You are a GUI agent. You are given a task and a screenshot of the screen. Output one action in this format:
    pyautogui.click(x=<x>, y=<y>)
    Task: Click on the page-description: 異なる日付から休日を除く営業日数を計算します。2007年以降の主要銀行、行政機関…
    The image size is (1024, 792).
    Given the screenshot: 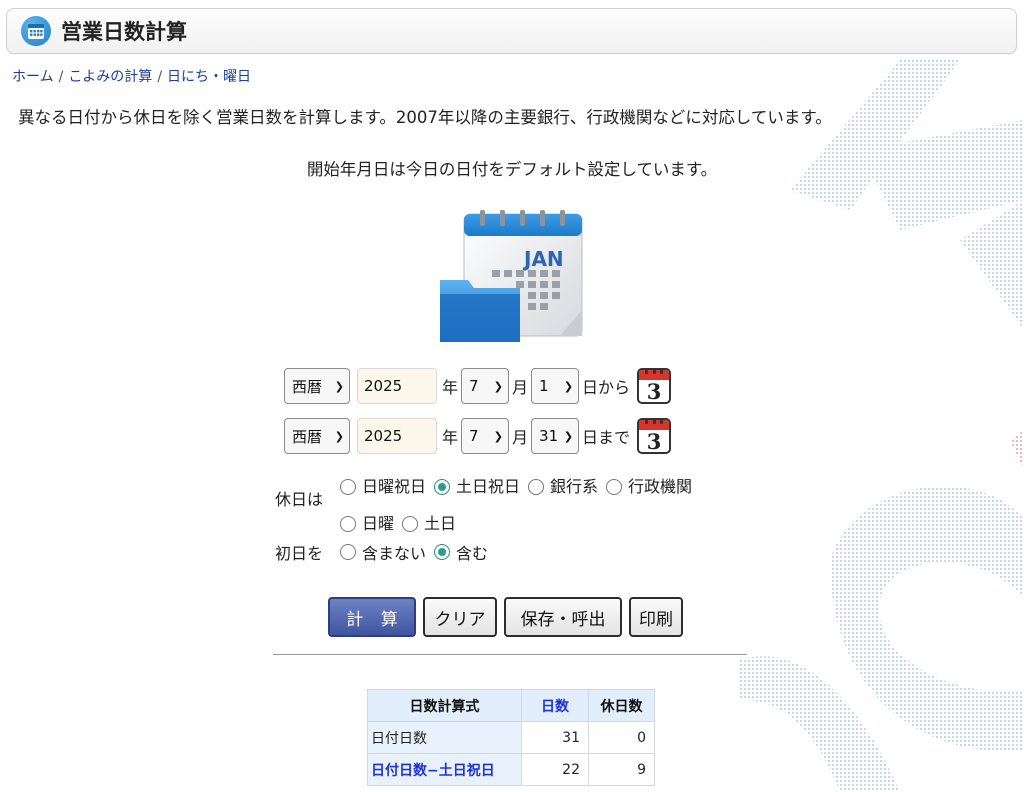 What is the action you would take?
    pyautogui.click(x=425, y=117)
    